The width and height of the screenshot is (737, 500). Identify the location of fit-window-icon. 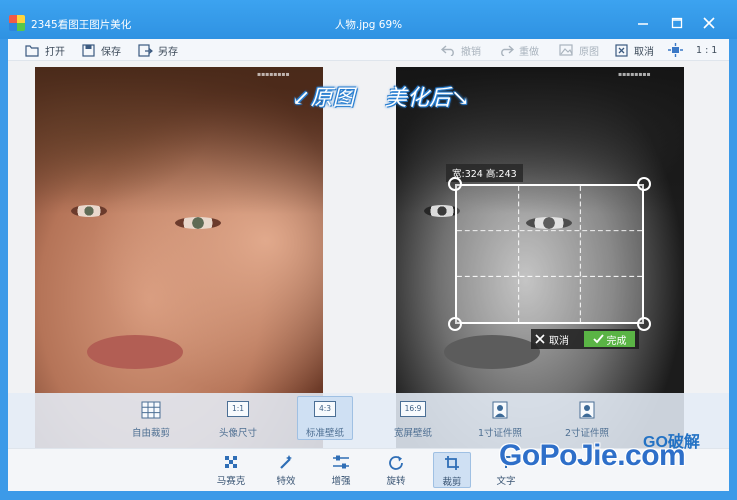
(675, 50).